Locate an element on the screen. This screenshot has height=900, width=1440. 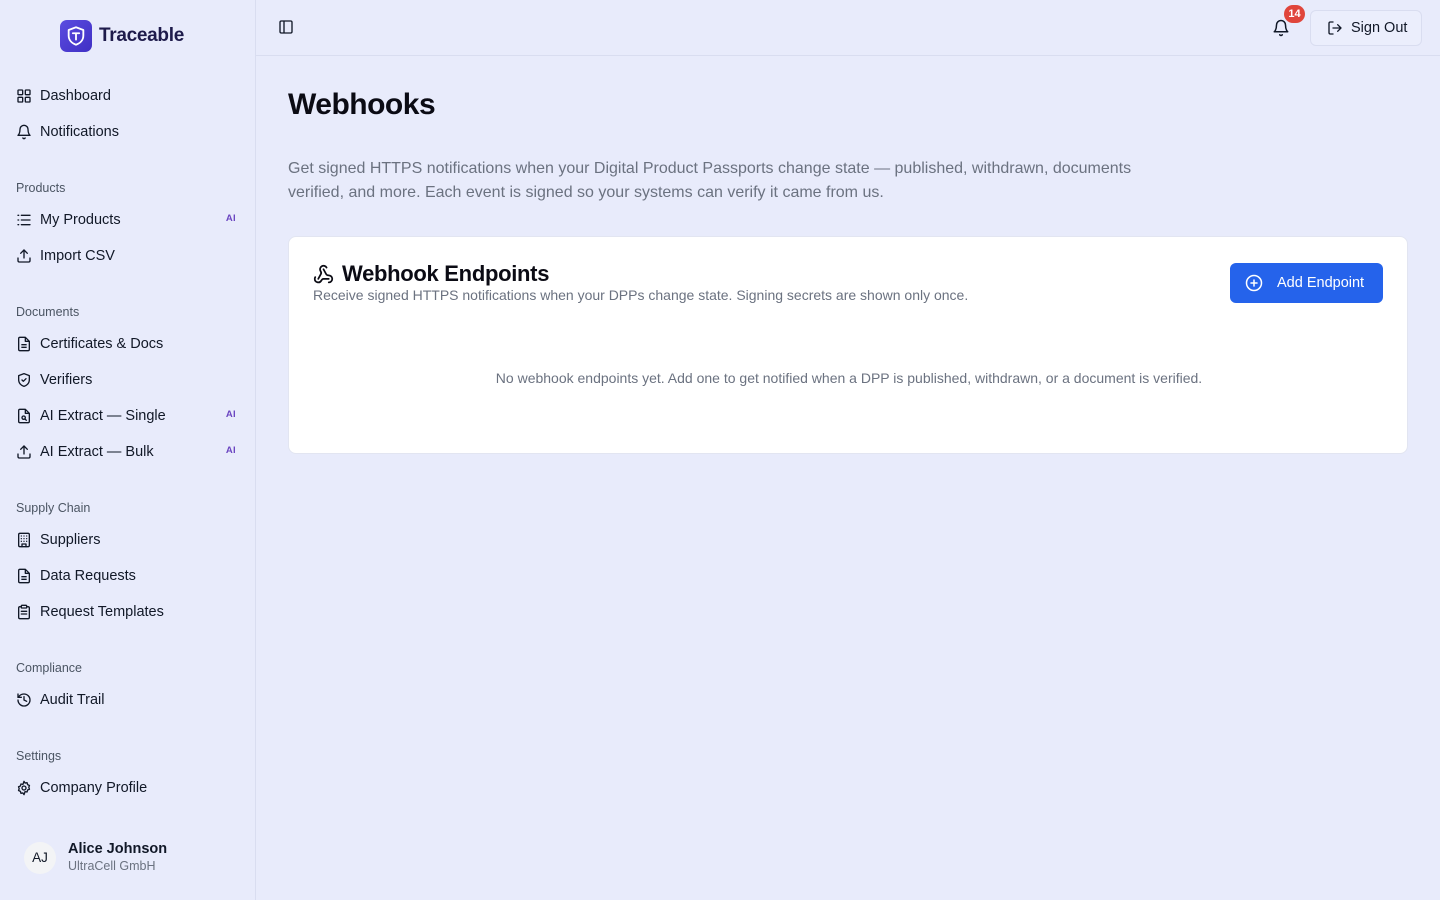
sidebar-item-label: Import CSV is located at coordinates (77, 256).